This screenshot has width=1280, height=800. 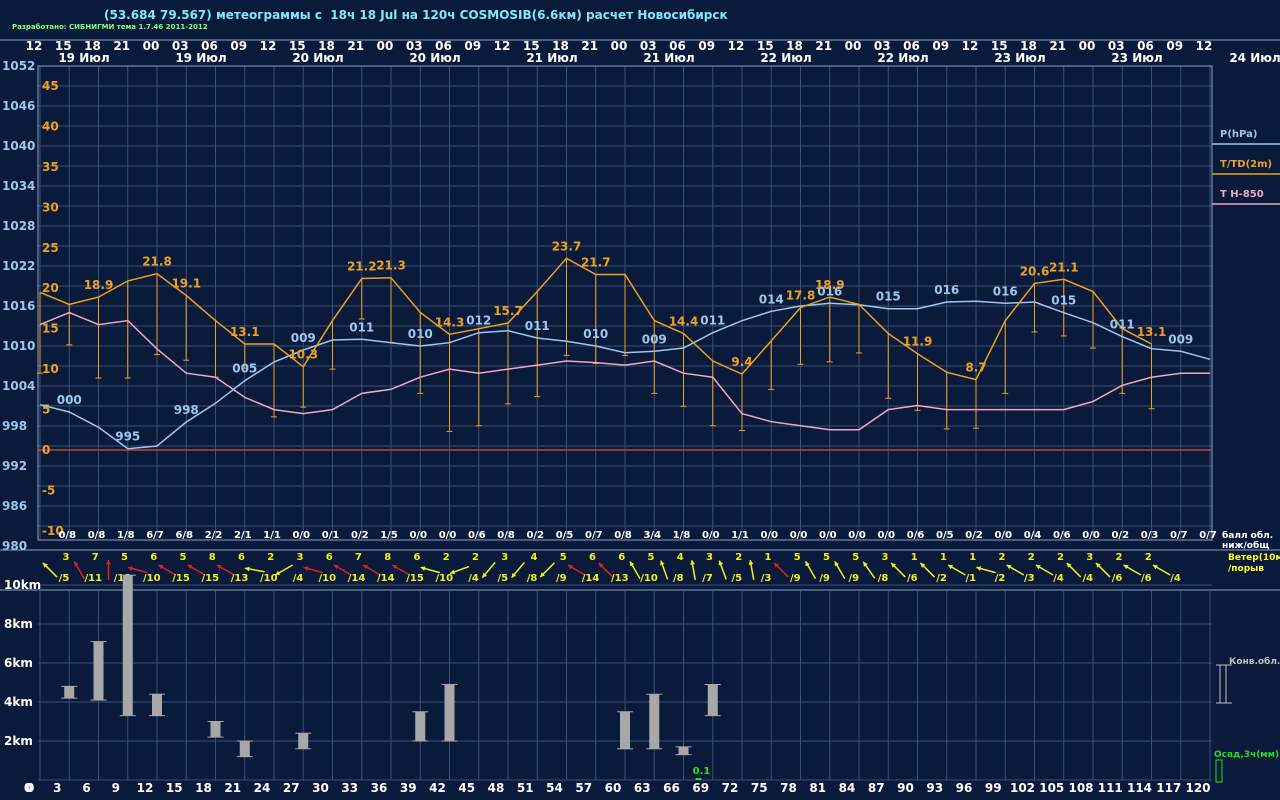 I want to click on cloud-cover-value: 1/8, so click(x=682, y=535).